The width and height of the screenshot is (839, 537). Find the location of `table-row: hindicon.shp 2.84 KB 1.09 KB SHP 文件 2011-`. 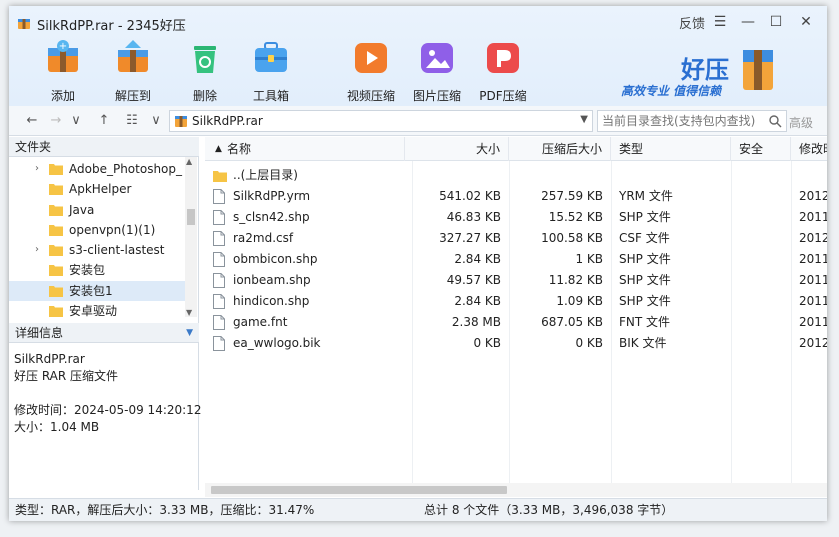

table-row: hindicon.shp 2.84 KB 1.09 KB SHP 文件 2011- is located at coordinates (516, 301).